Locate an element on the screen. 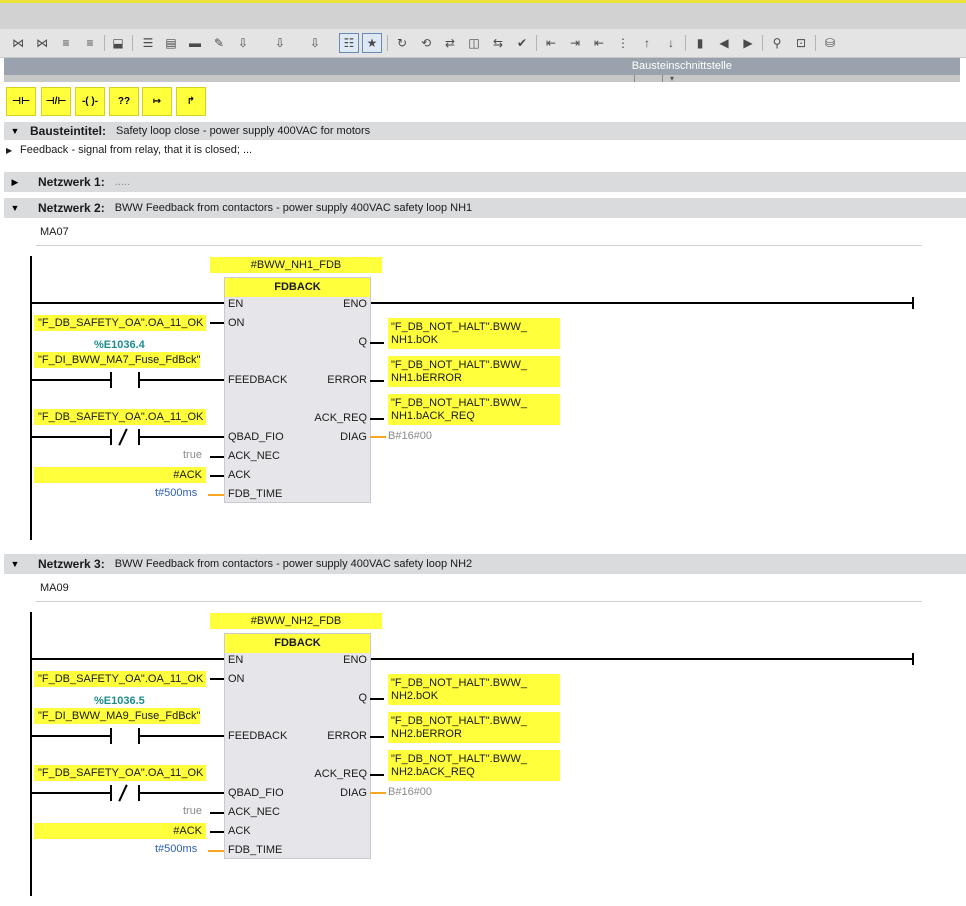  title-strip is located at coordinates (483, 14).